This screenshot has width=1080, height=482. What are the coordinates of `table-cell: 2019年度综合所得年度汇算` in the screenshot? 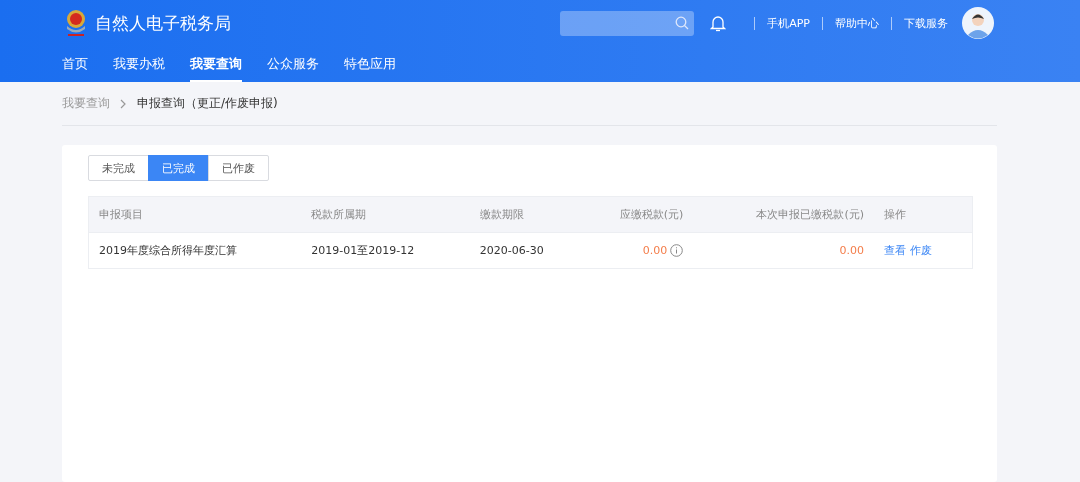 It's located at (195, 250).